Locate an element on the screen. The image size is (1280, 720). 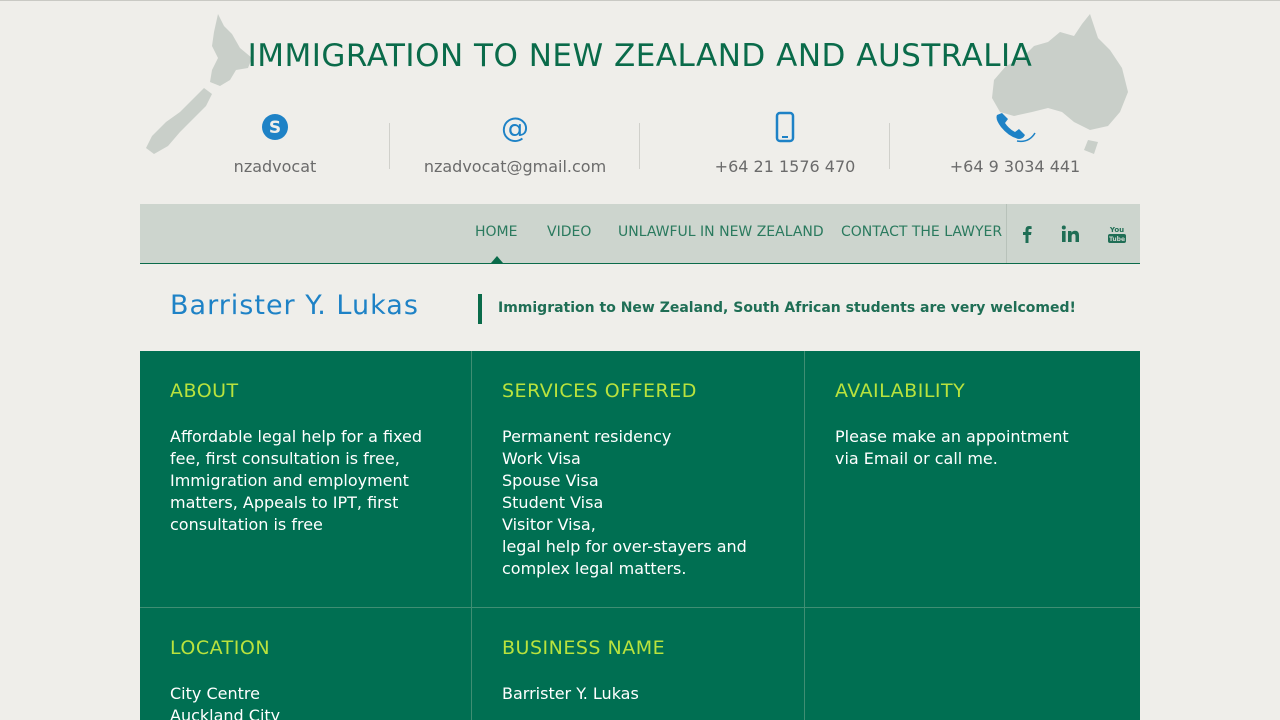
mobile-phone-icon is located at coordinates (785, 127).